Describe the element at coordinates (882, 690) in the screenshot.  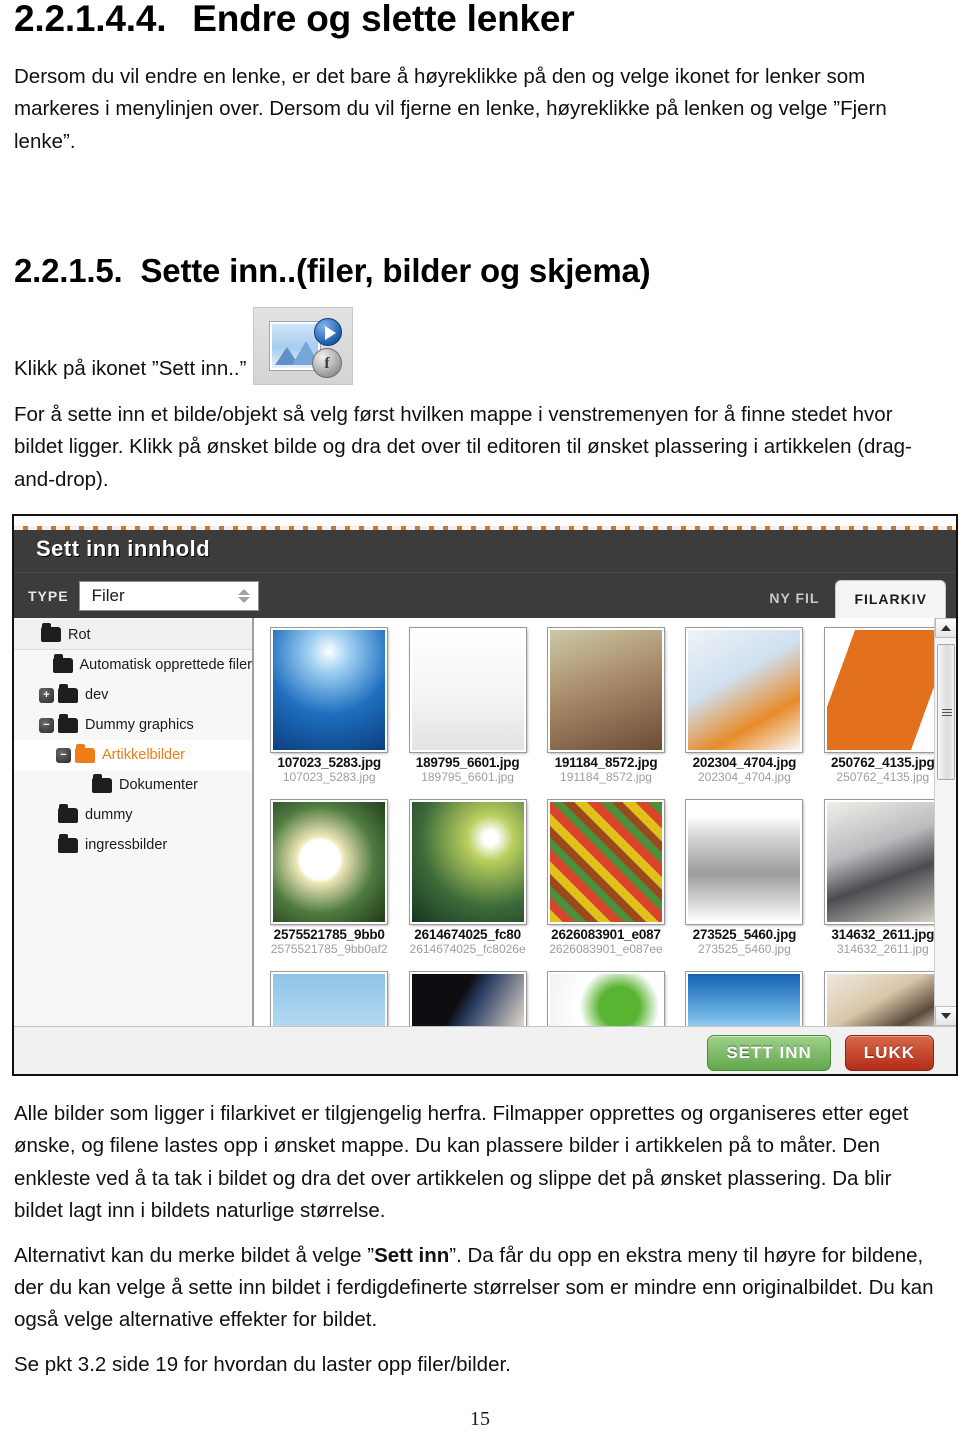
I see `file-thumbnail-orange-paper-bag` at that location.